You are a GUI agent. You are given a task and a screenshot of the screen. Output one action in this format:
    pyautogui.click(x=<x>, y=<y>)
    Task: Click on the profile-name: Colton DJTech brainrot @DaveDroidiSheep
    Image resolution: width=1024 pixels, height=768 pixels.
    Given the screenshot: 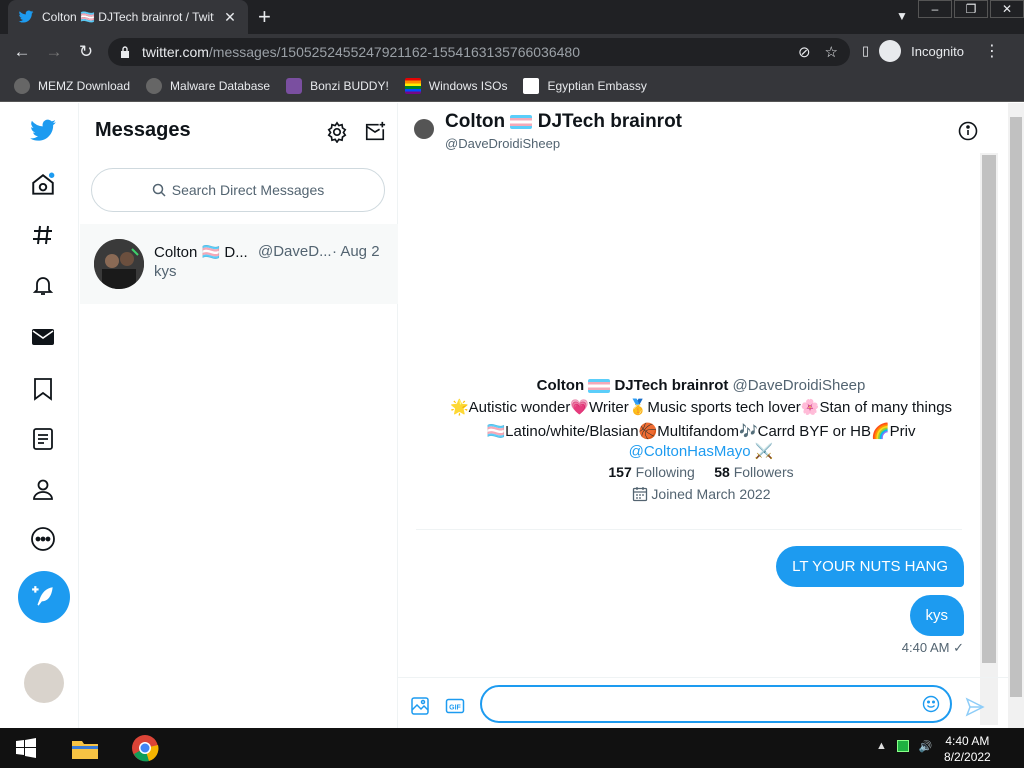 What is the action you would take?
    pyautogui.click(x=701, y=385)
    